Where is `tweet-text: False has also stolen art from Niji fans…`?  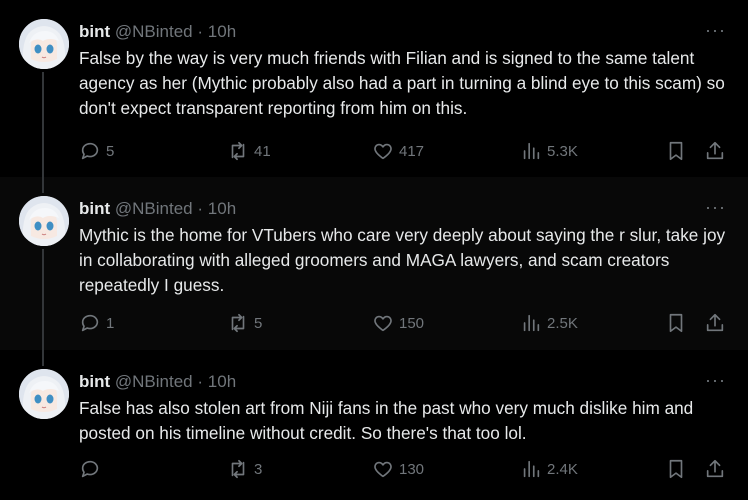
tweet-text: False has also stolen art from Niji fans… is located at coordinates (386, 420).